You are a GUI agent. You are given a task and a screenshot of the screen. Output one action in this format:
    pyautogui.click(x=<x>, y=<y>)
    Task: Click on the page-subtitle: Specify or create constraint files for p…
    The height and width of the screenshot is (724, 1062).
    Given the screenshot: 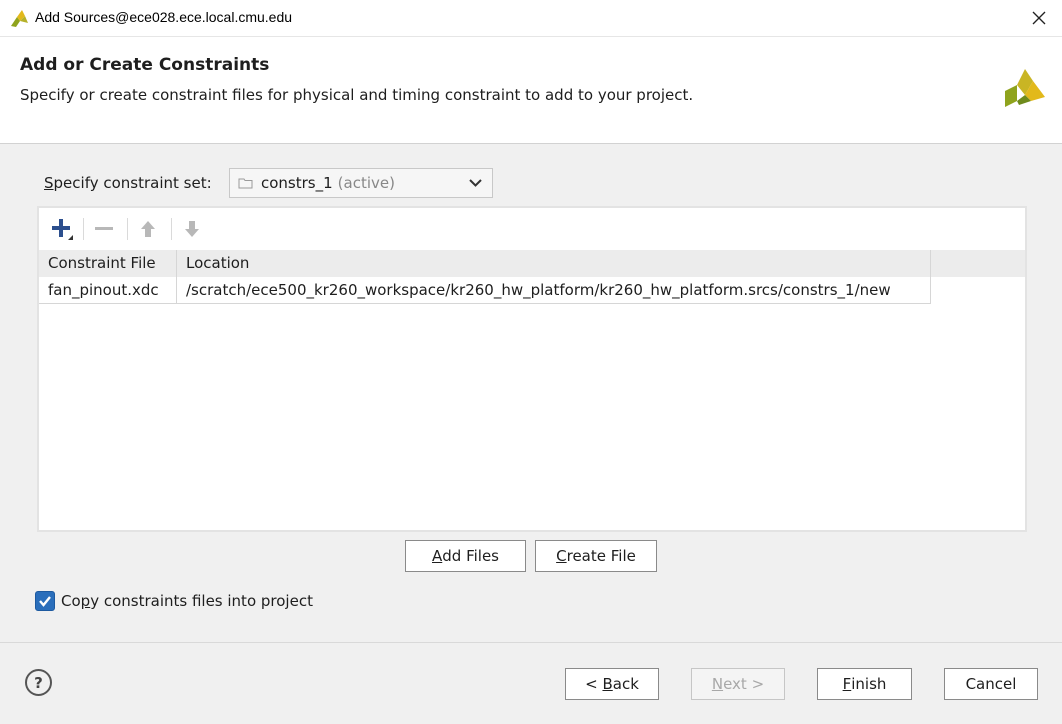 What is the action you would take?
    pyautogui.click(x=357, y=95)
    